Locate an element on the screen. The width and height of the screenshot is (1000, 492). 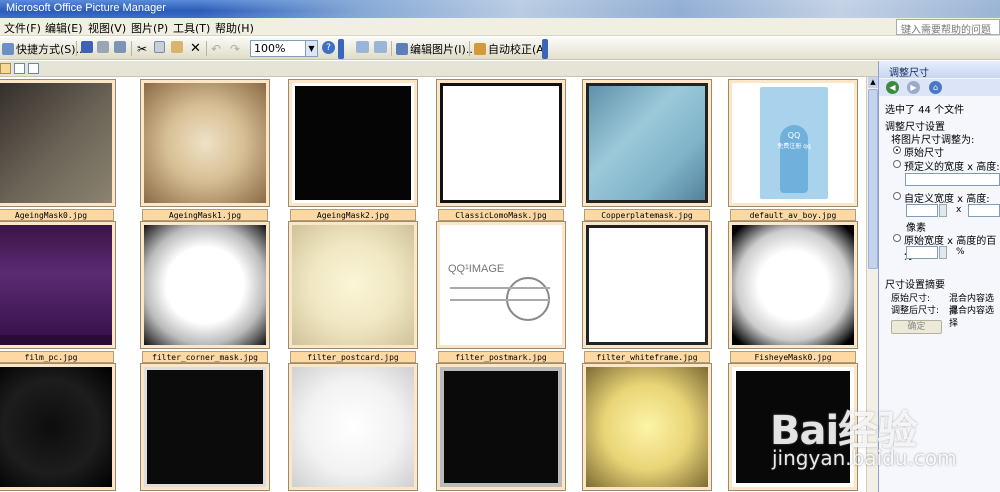
auto-correct-button: 自动校正(A) is located at coordinates (511, 48).